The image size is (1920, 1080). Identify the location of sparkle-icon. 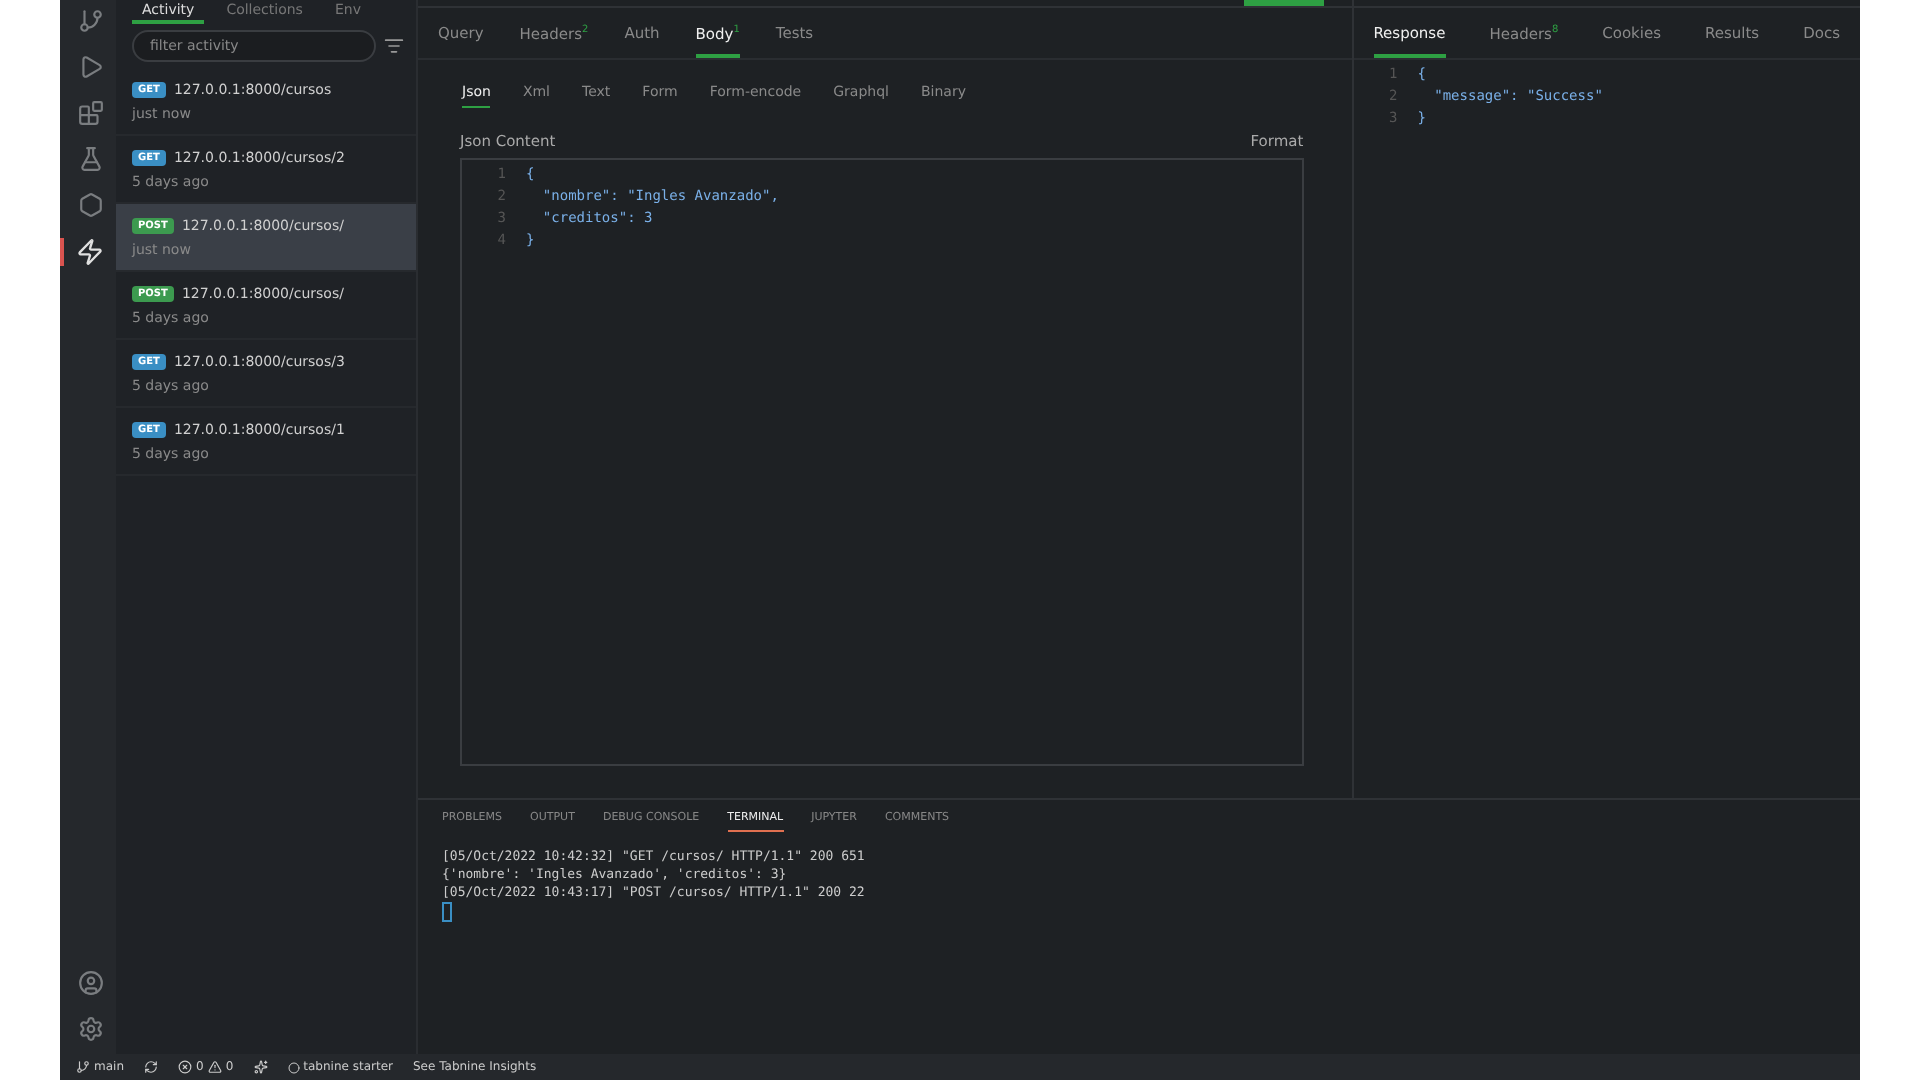
(260, 1067).